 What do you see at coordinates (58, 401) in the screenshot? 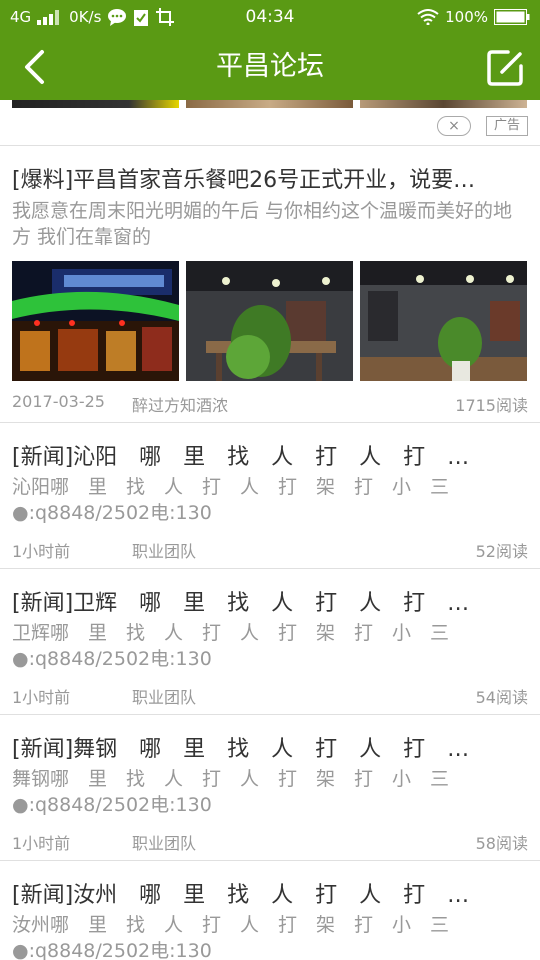
I see `post-date: 2017-03-25` at bounding box center [58, 401].